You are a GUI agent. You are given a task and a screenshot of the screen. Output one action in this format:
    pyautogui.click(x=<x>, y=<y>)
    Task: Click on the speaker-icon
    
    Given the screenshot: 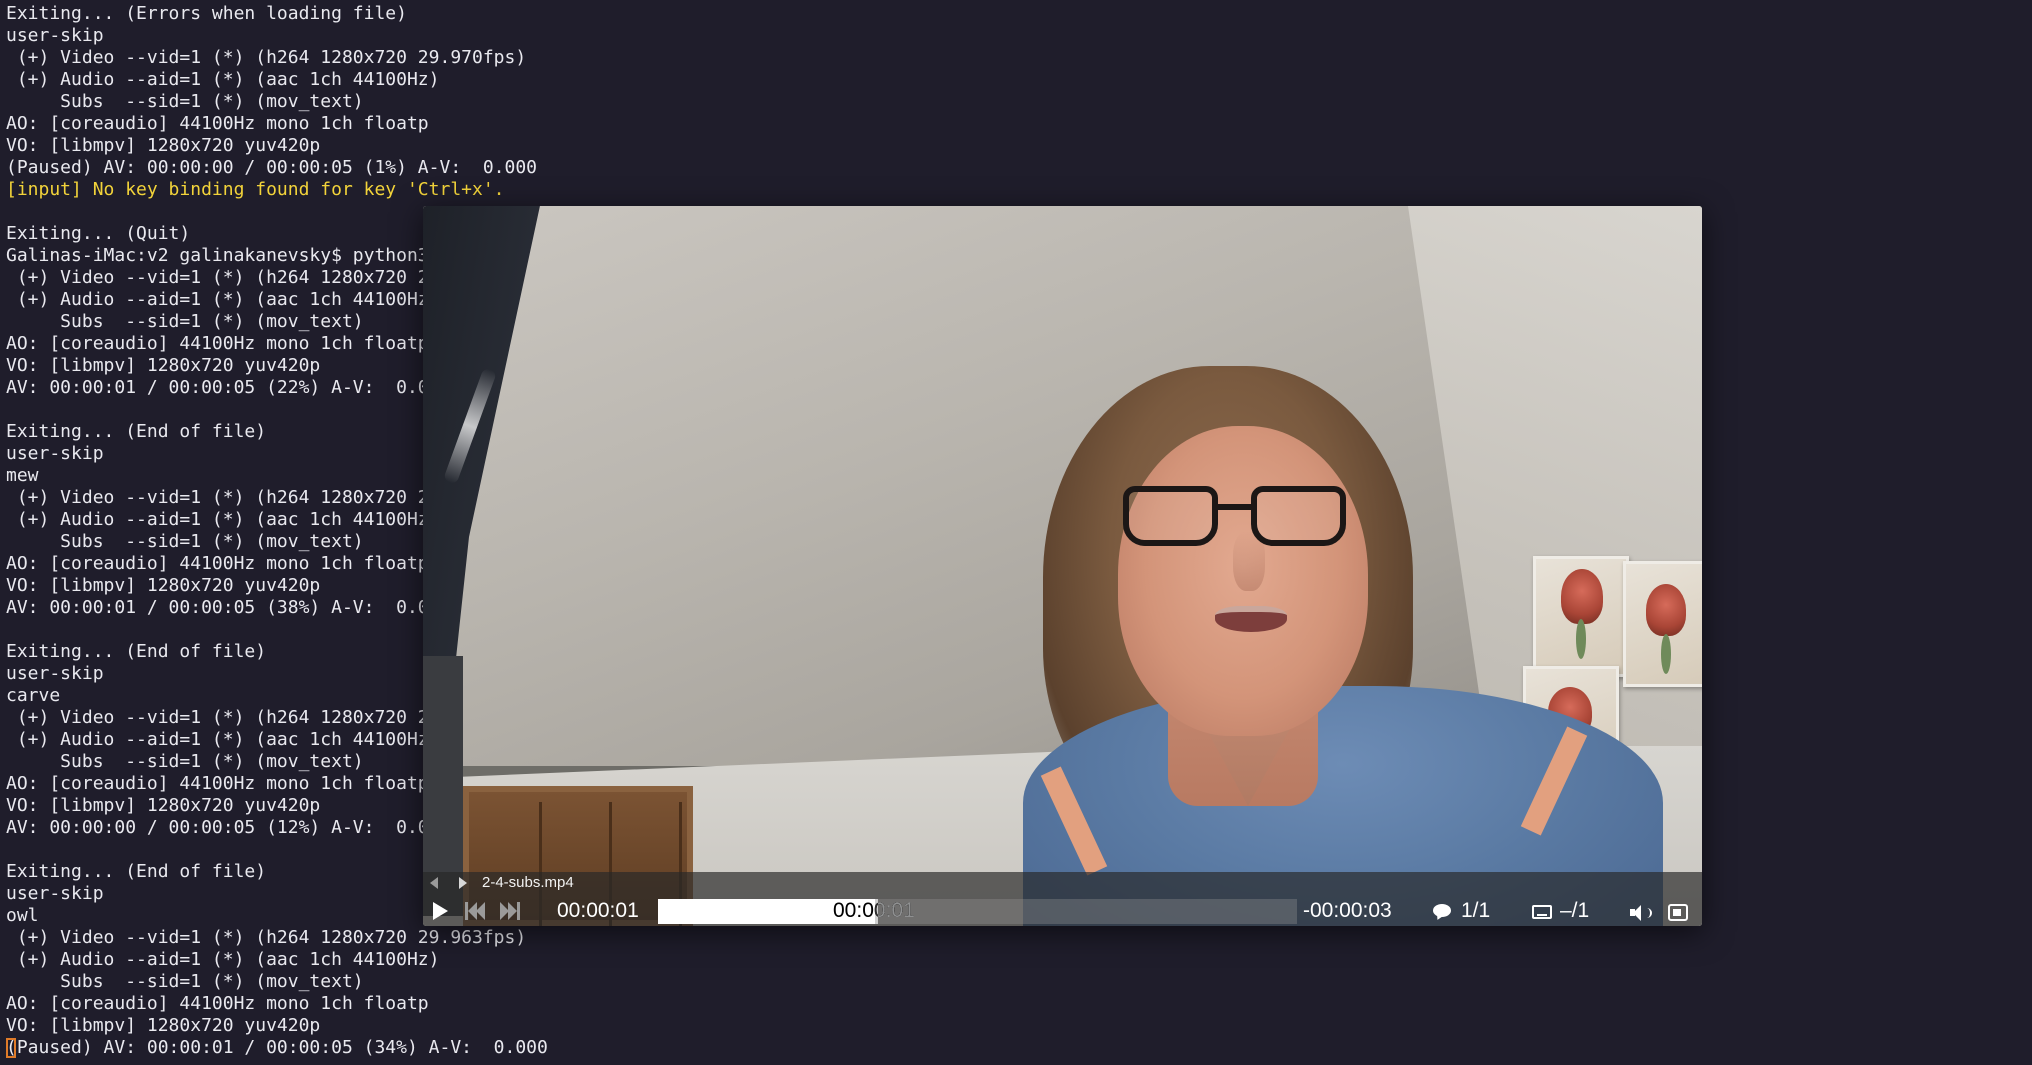 What is the action you would take?
    pyautogui.click(x=1641, y=913)
    